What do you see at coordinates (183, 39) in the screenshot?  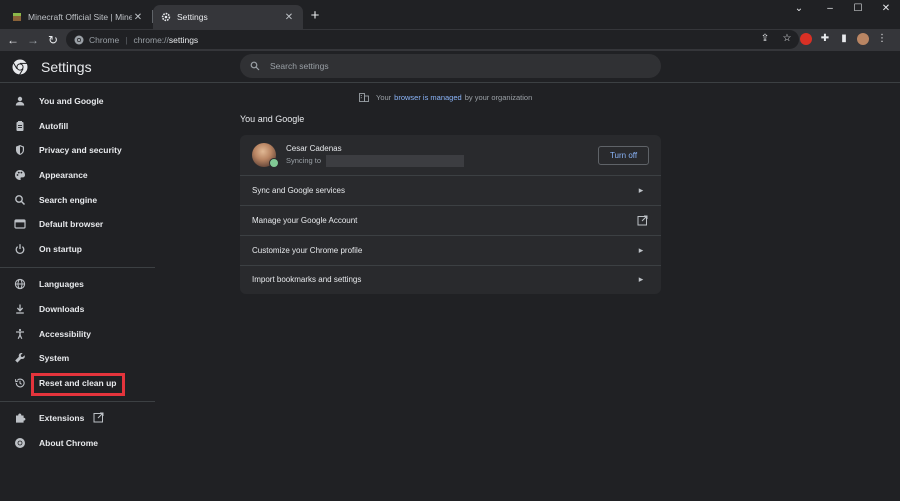 I see `omnibox-path: settings` at bounding box center [183, 39].